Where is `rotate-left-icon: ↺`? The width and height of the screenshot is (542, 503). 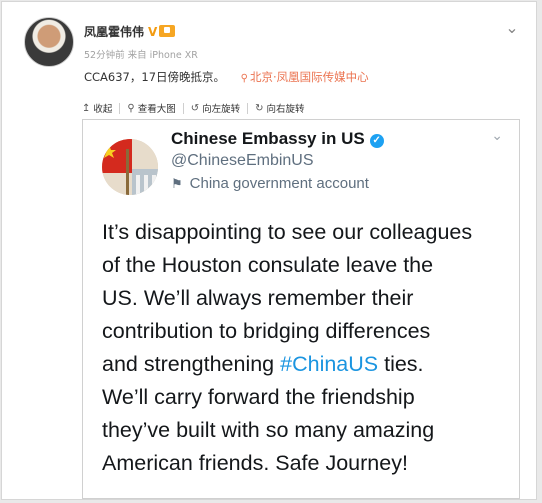 rotate-left-icon: ↺ is located at coordinates (195, 108).